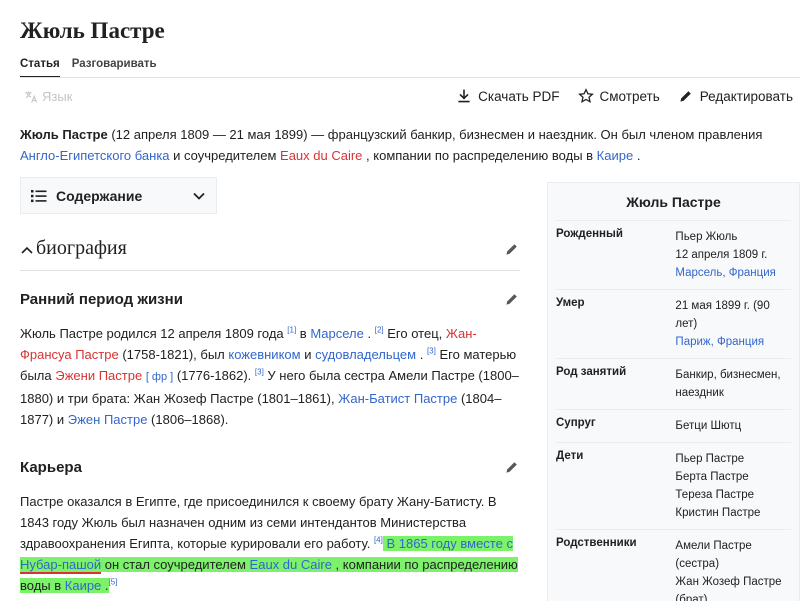 This screenshot has width=800, height=601. I want to click on link-mother: Эжени Пастре, so click(98, 375).